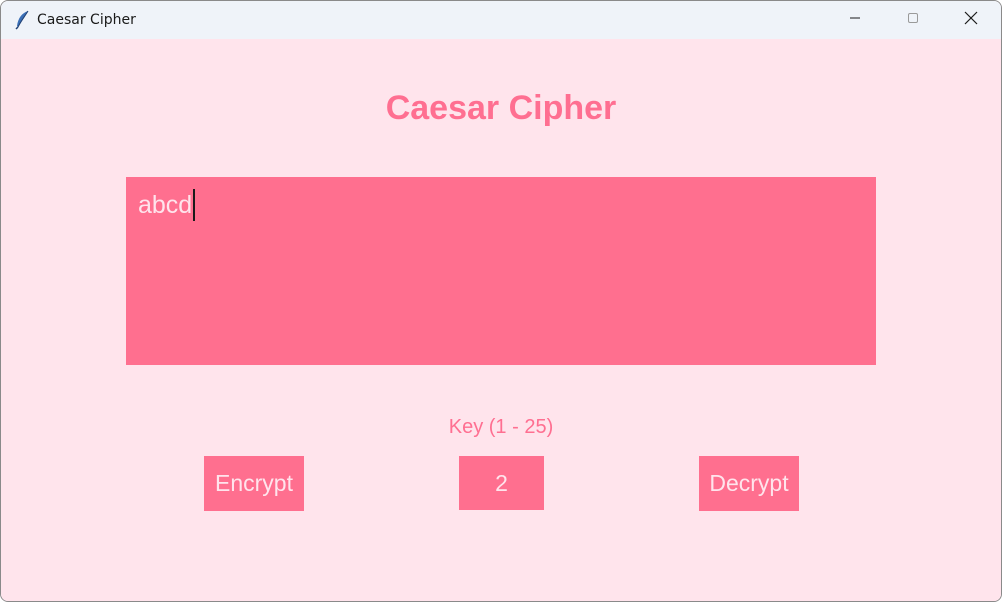  I want to click on close-button, so click(971, 20).